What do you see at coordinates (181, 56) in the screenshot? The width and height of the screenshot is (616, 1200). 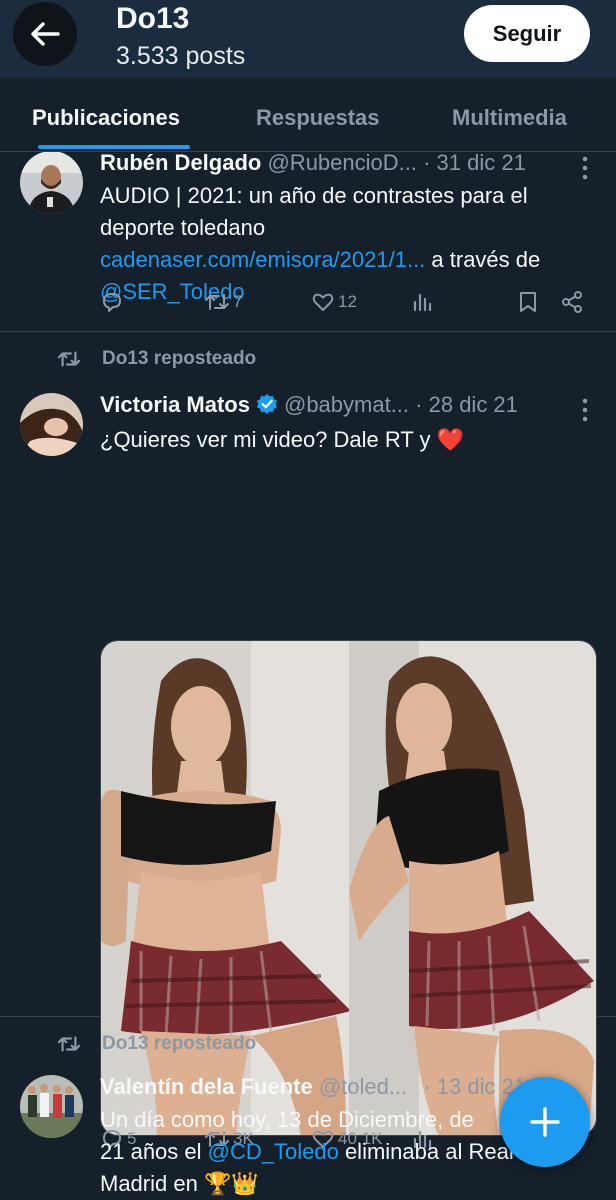 I see `post-count: 3.533 posts` at bounding box center [181, 56].